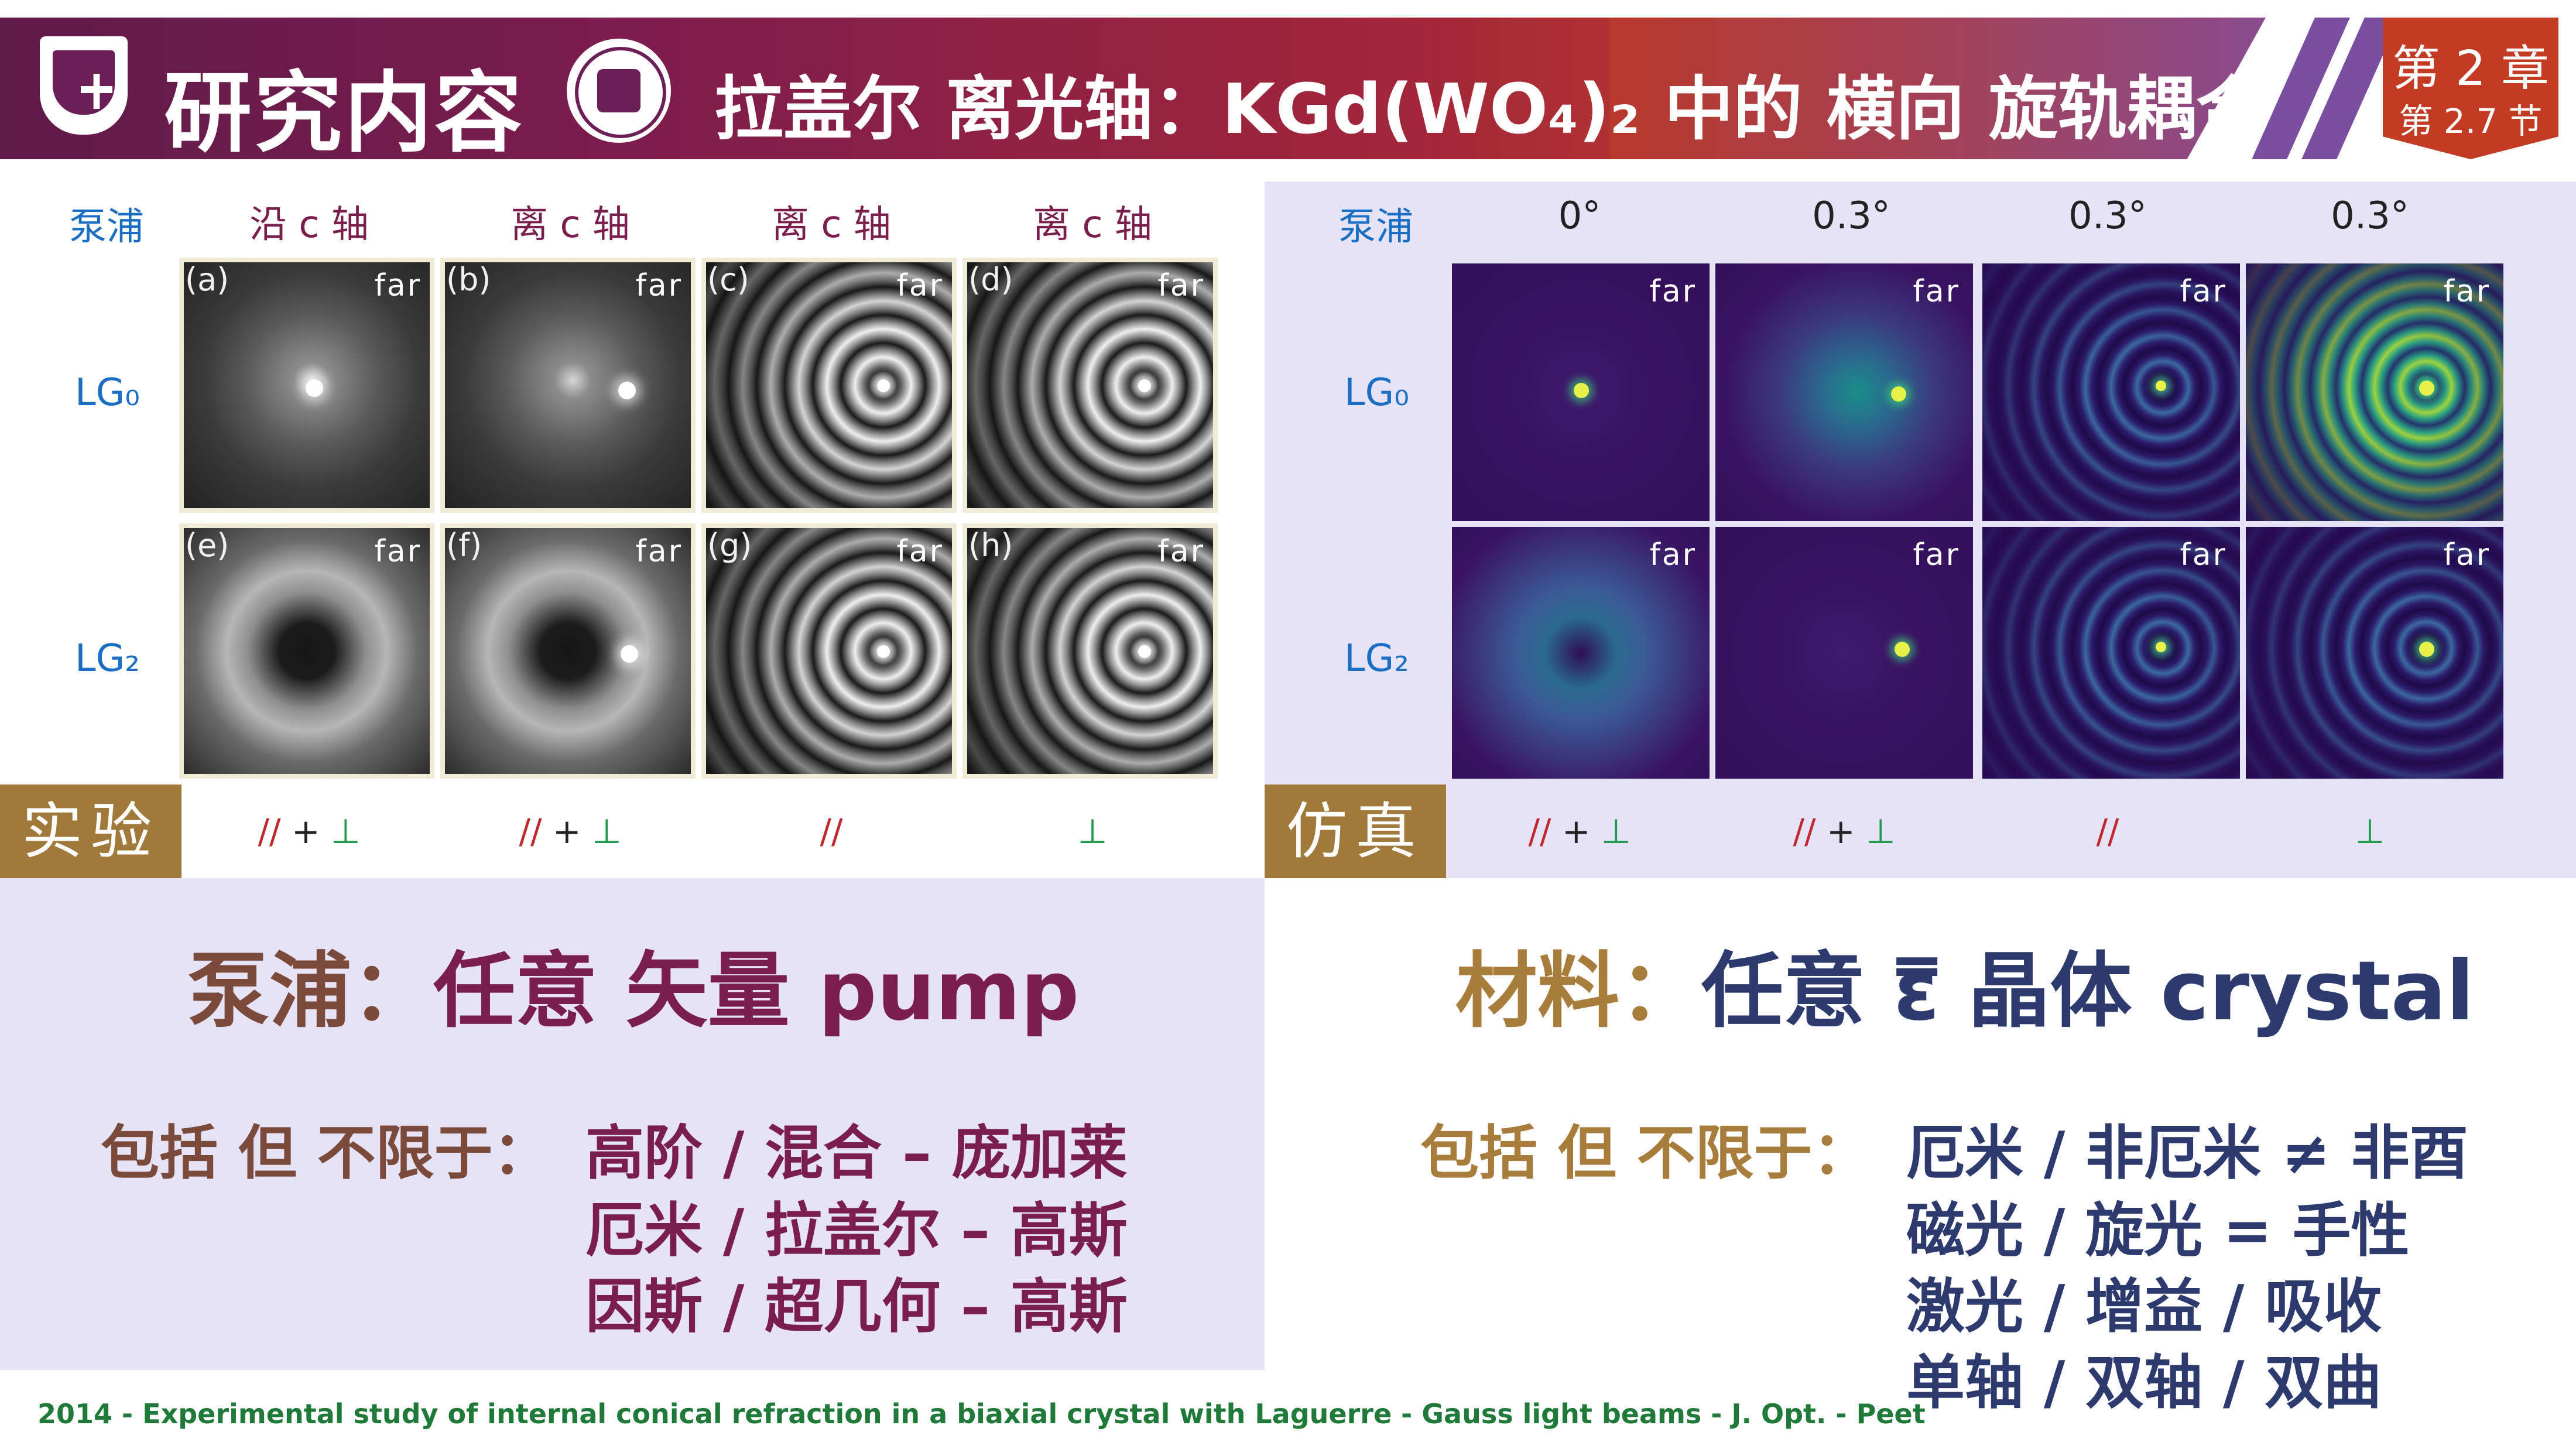  I want to click on experiment-image-f: (f) far, so click(568, 651).